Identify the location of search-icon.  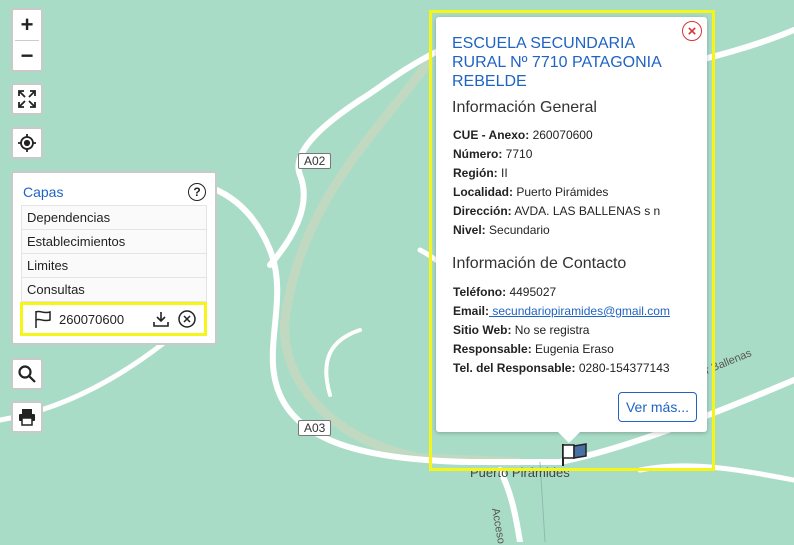
(27, 374).